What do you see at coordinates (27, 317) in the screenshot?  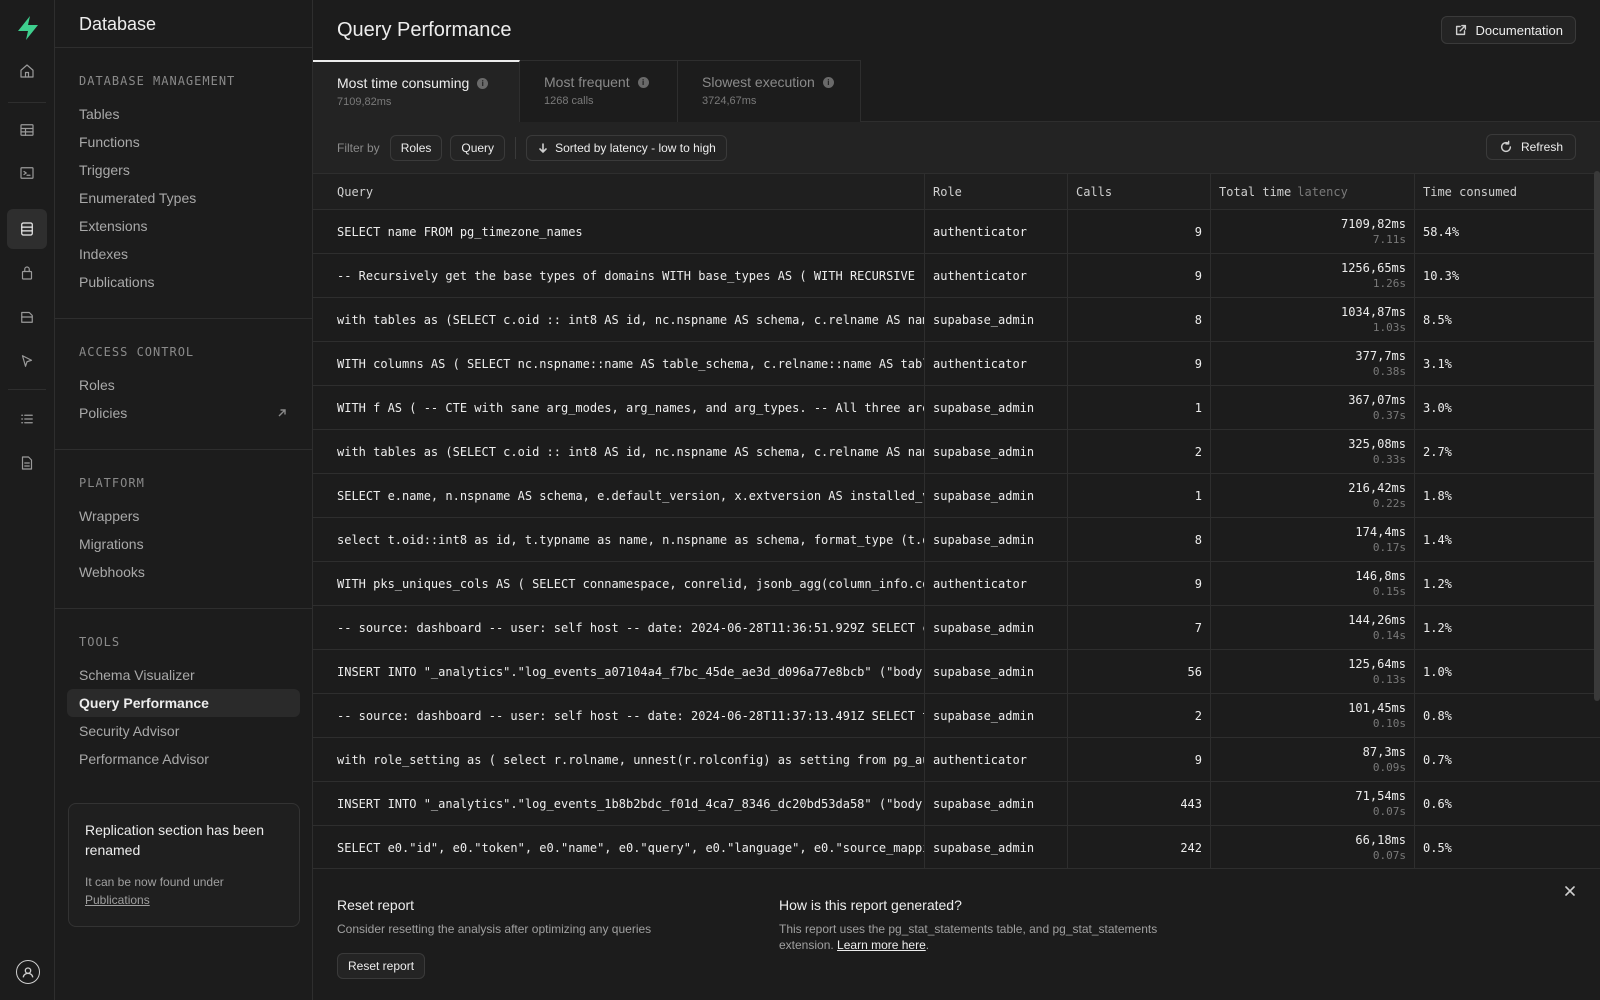 I see `storage-icon` at bounding box center [27, 317].